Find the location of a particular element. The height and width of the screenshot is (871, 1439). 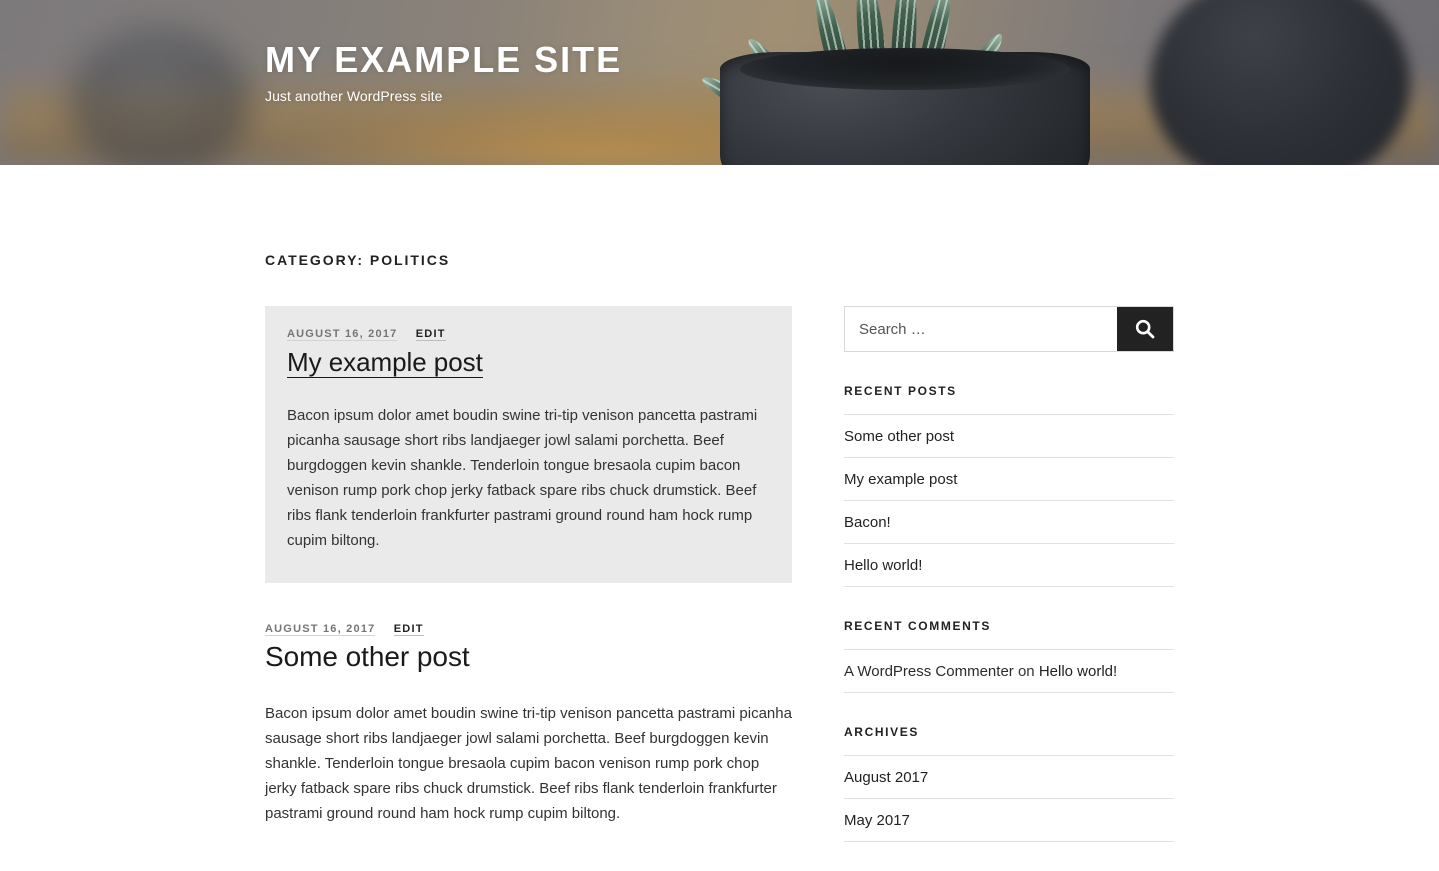

search-icon is located at coordinates (1145, 329).